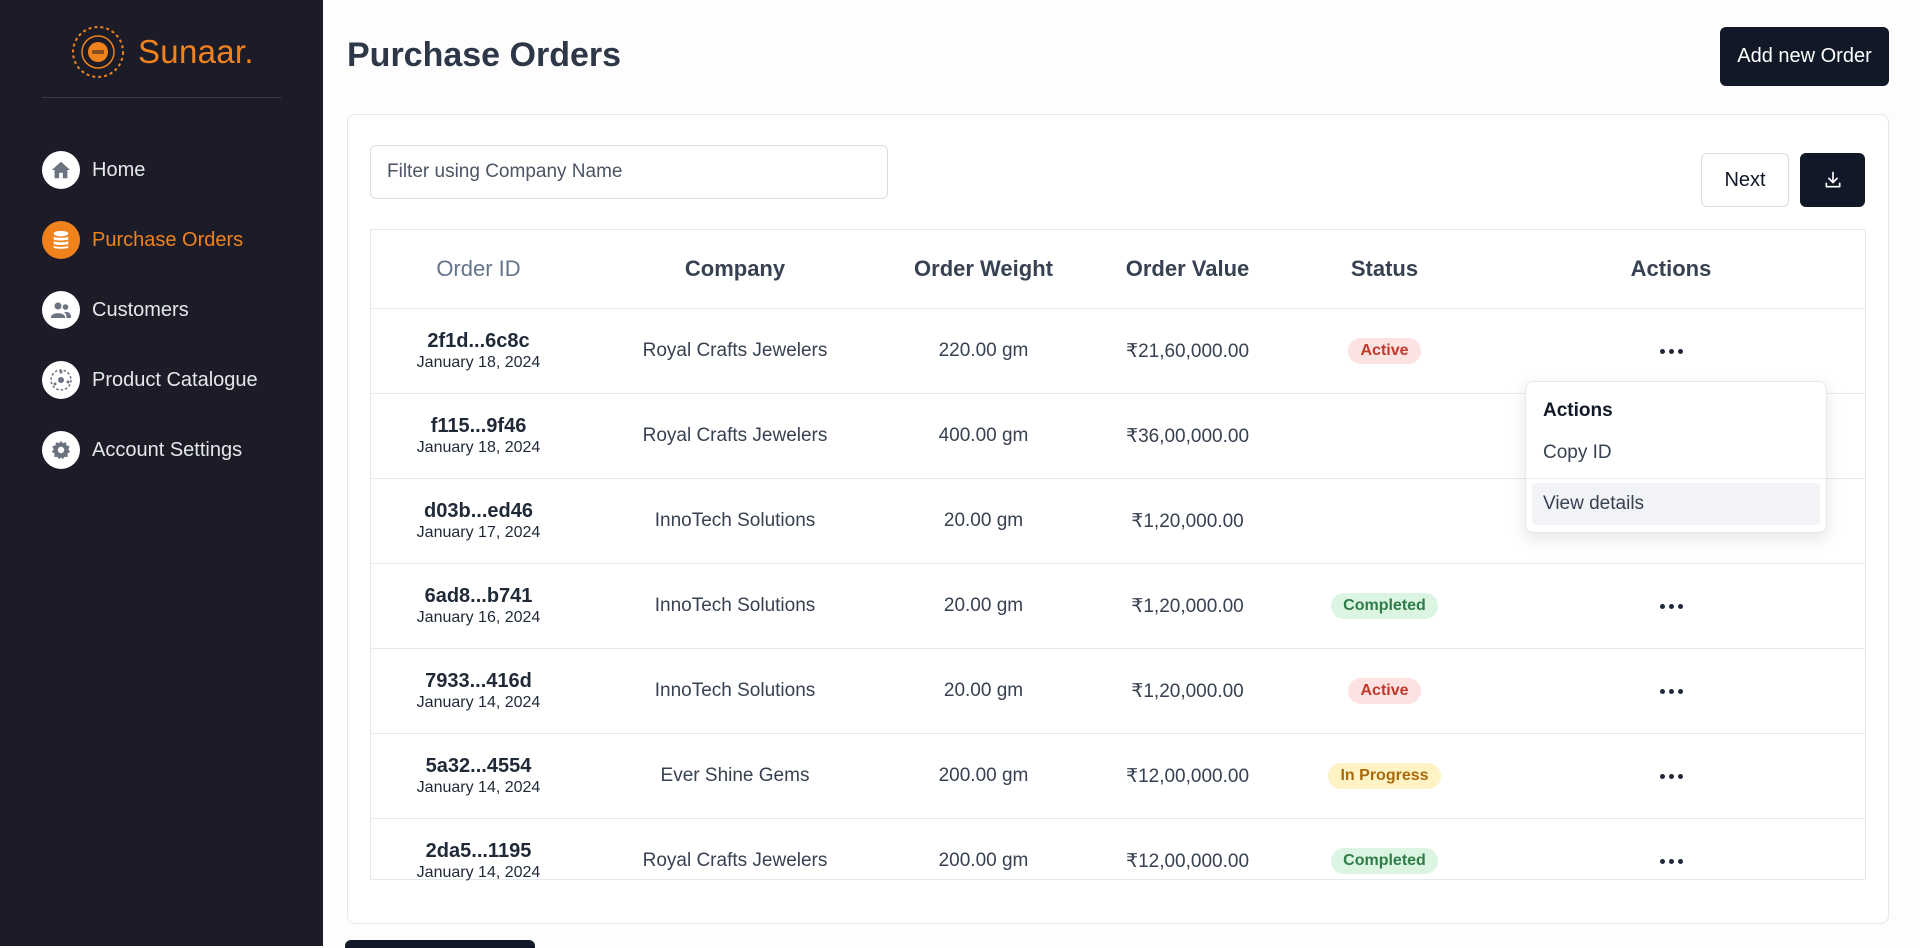  I want to click on coins-icon, so click(61, 240).